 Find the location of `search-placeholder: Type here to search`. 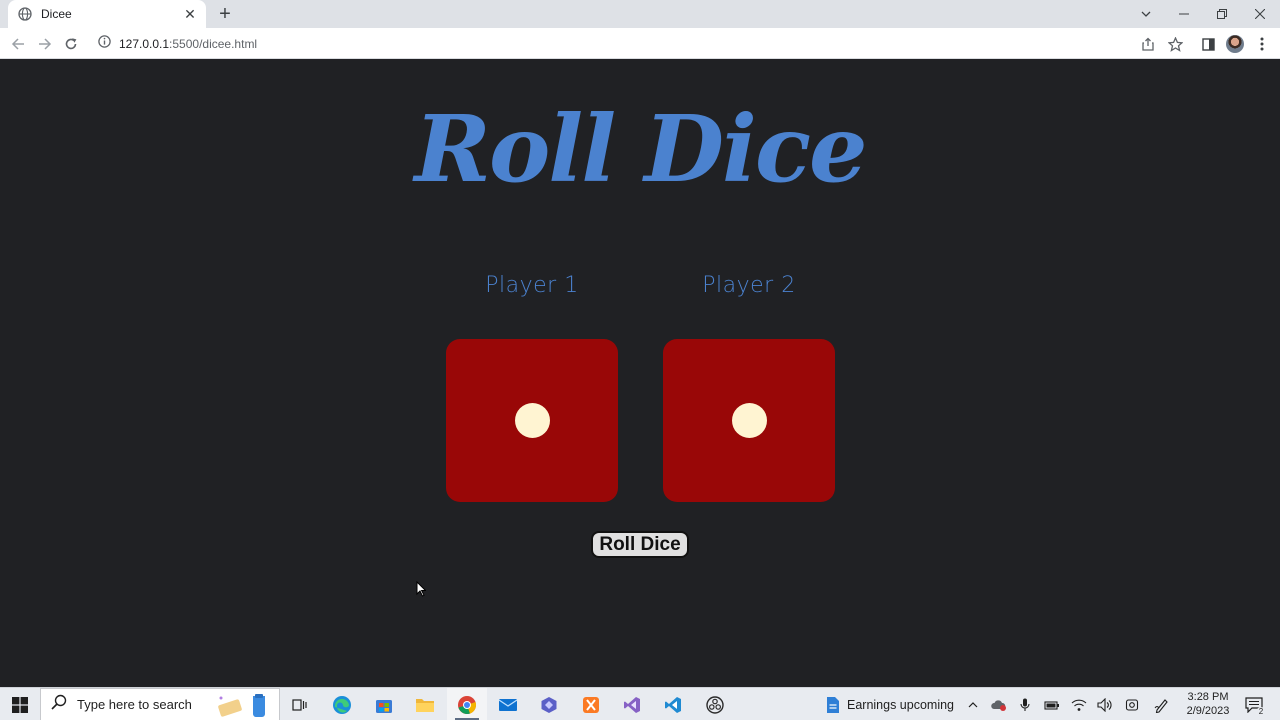

search-placeholder: Type here to search is located at coordinates (134, 704).